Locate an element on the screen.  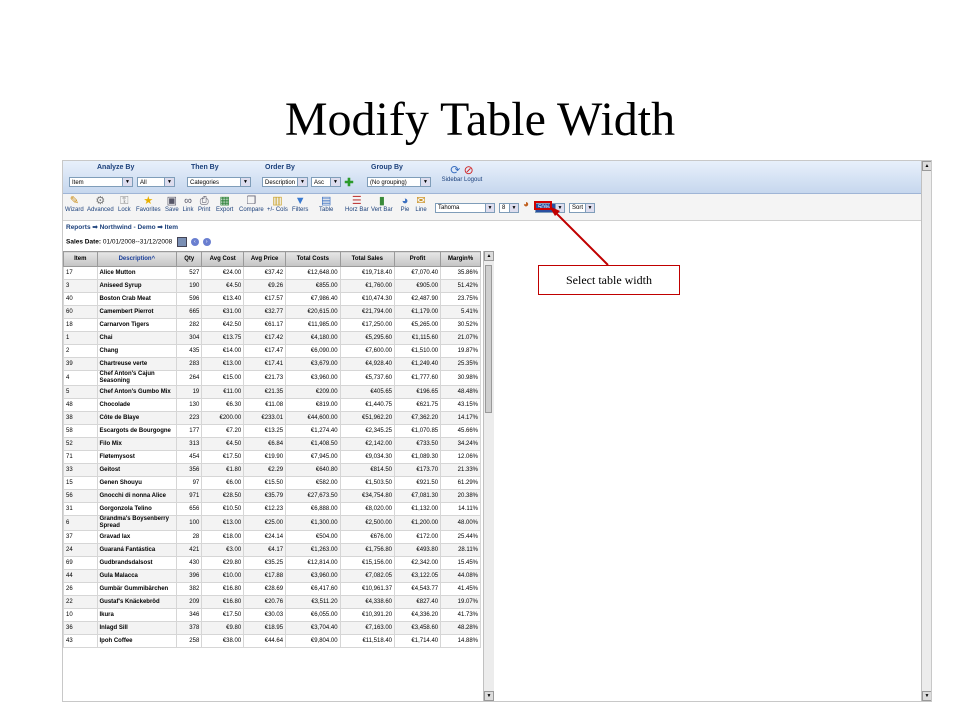
toggle-columns-button: ▥ +/- Cols is located at coordinates (277, 204).